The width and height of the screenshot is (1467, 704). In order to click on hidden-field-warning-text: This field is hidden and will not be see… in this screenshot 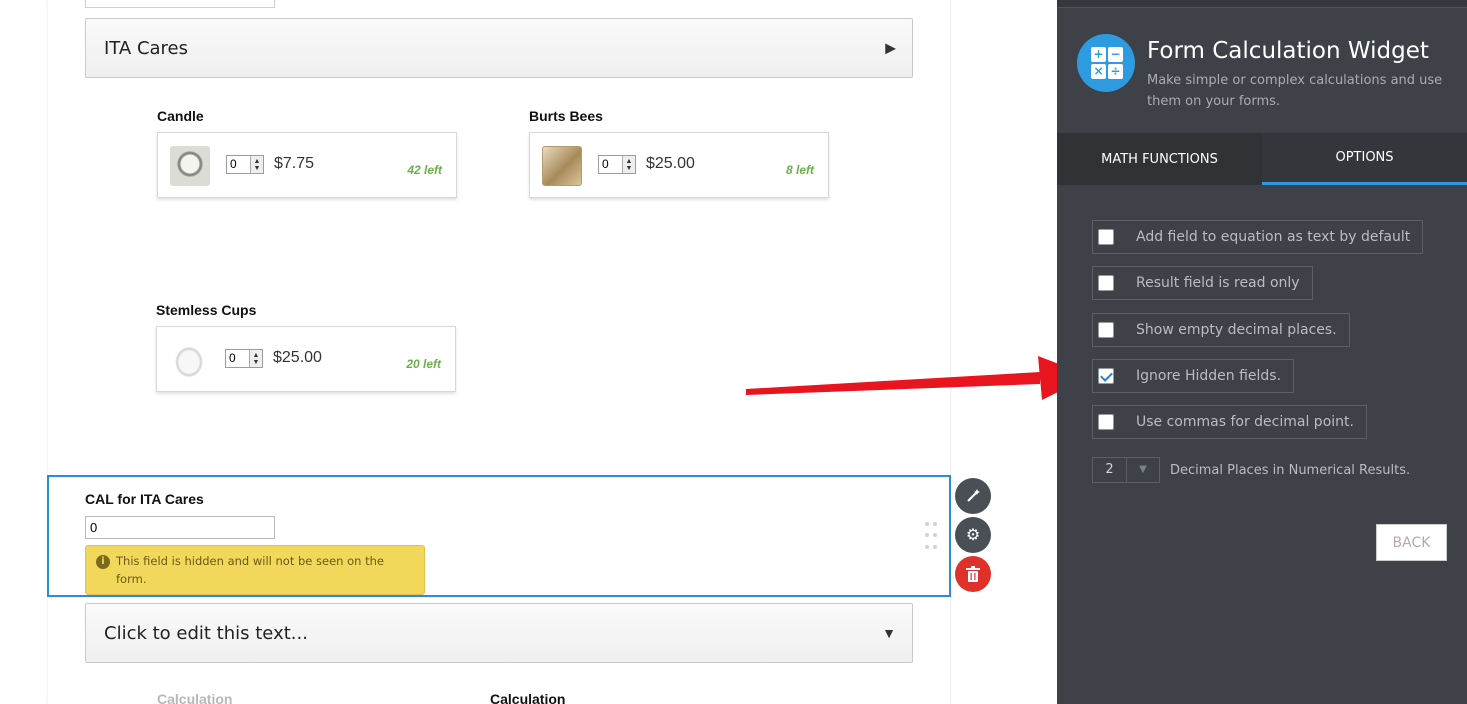, I will do `click(250, 570)`.